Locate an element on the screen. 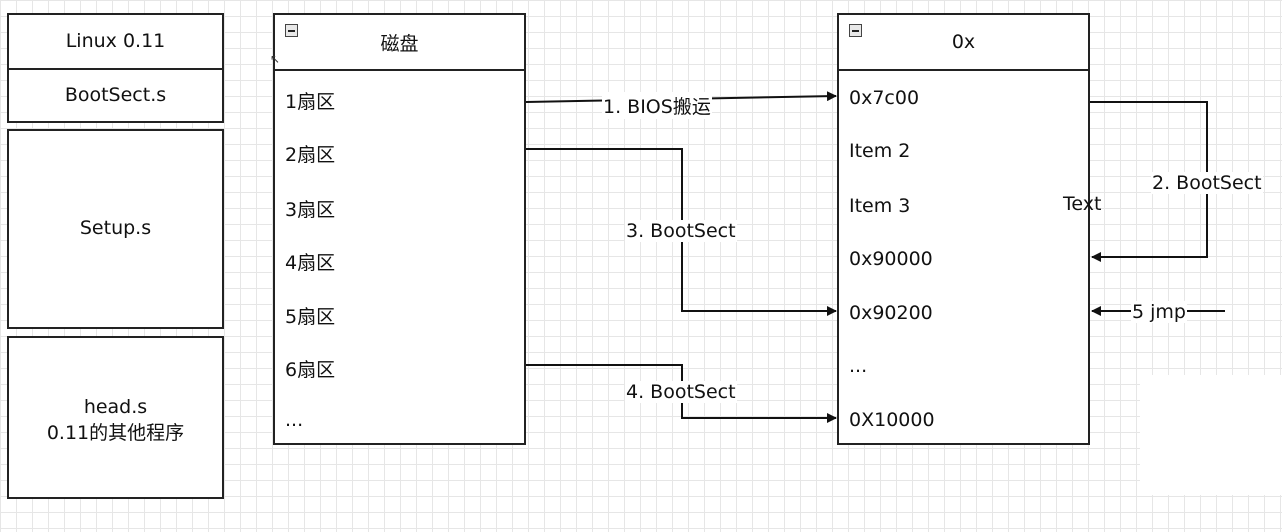  memory-row: 0X10000 is located at coordinates (892, 420).